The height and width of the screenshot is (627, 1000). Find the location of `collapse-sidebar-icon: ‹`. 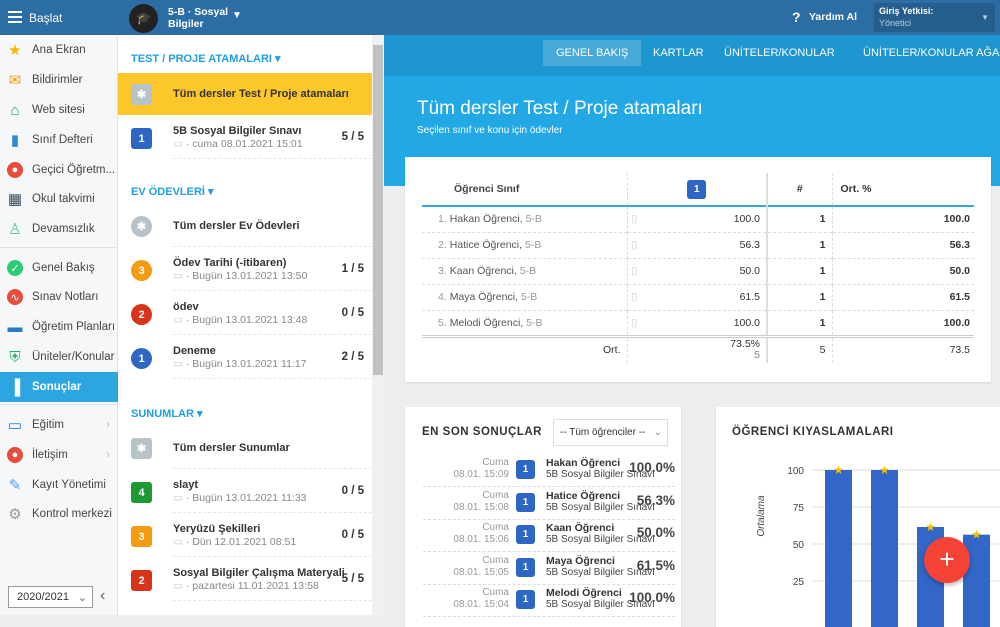

collapse-sidebar-icon: ‹ is located at coordinates (102, 596).